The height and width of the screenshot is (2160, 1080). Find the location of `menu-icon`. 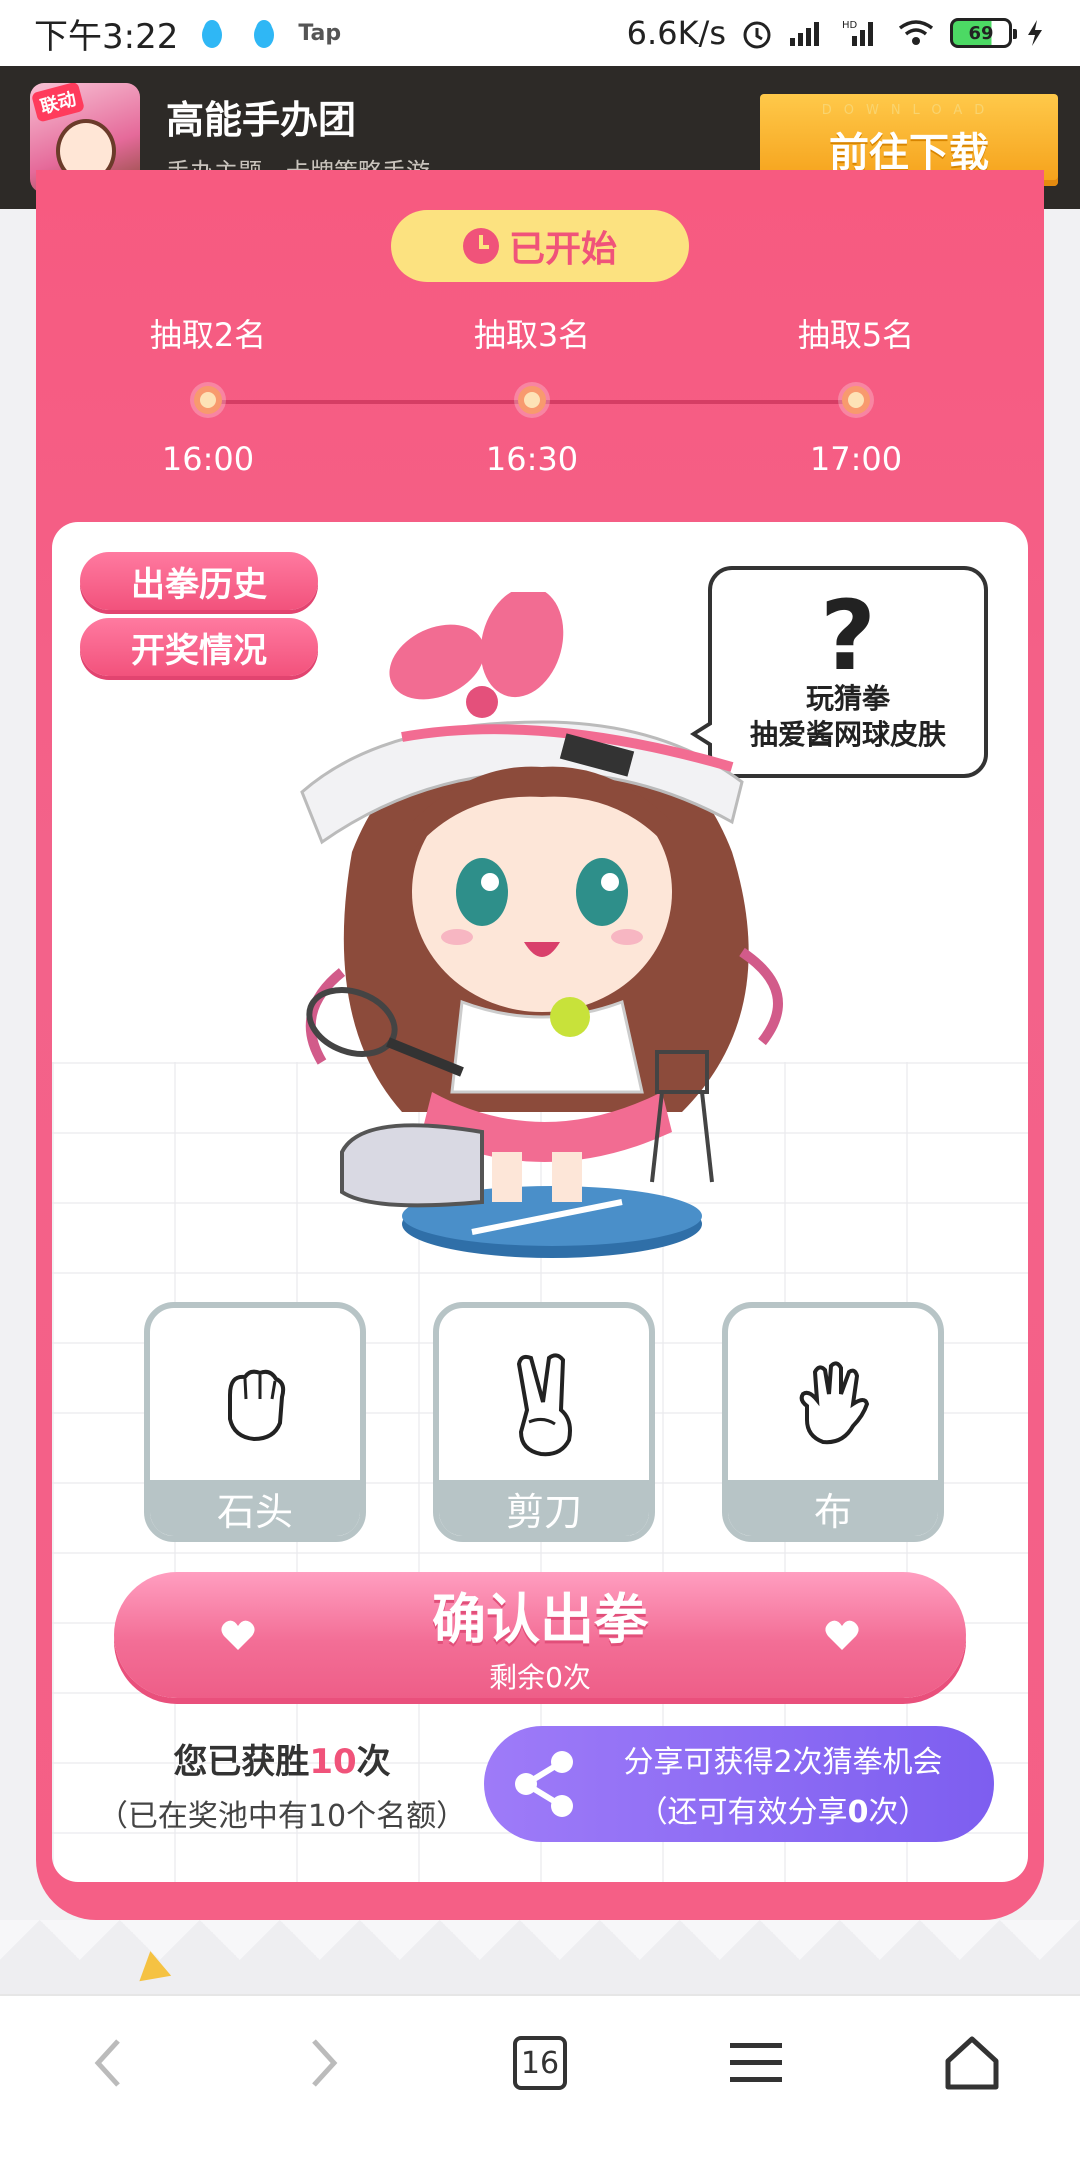

menu-icon is located at coordinates (756, 2062).